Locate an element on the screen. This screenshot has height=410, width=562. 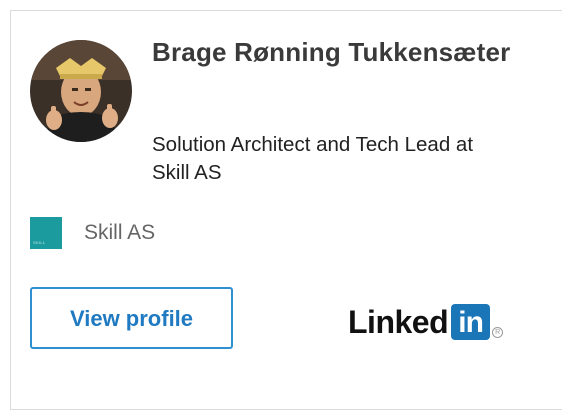
registered-mark-icon: R is located at coordinates (498, 332).